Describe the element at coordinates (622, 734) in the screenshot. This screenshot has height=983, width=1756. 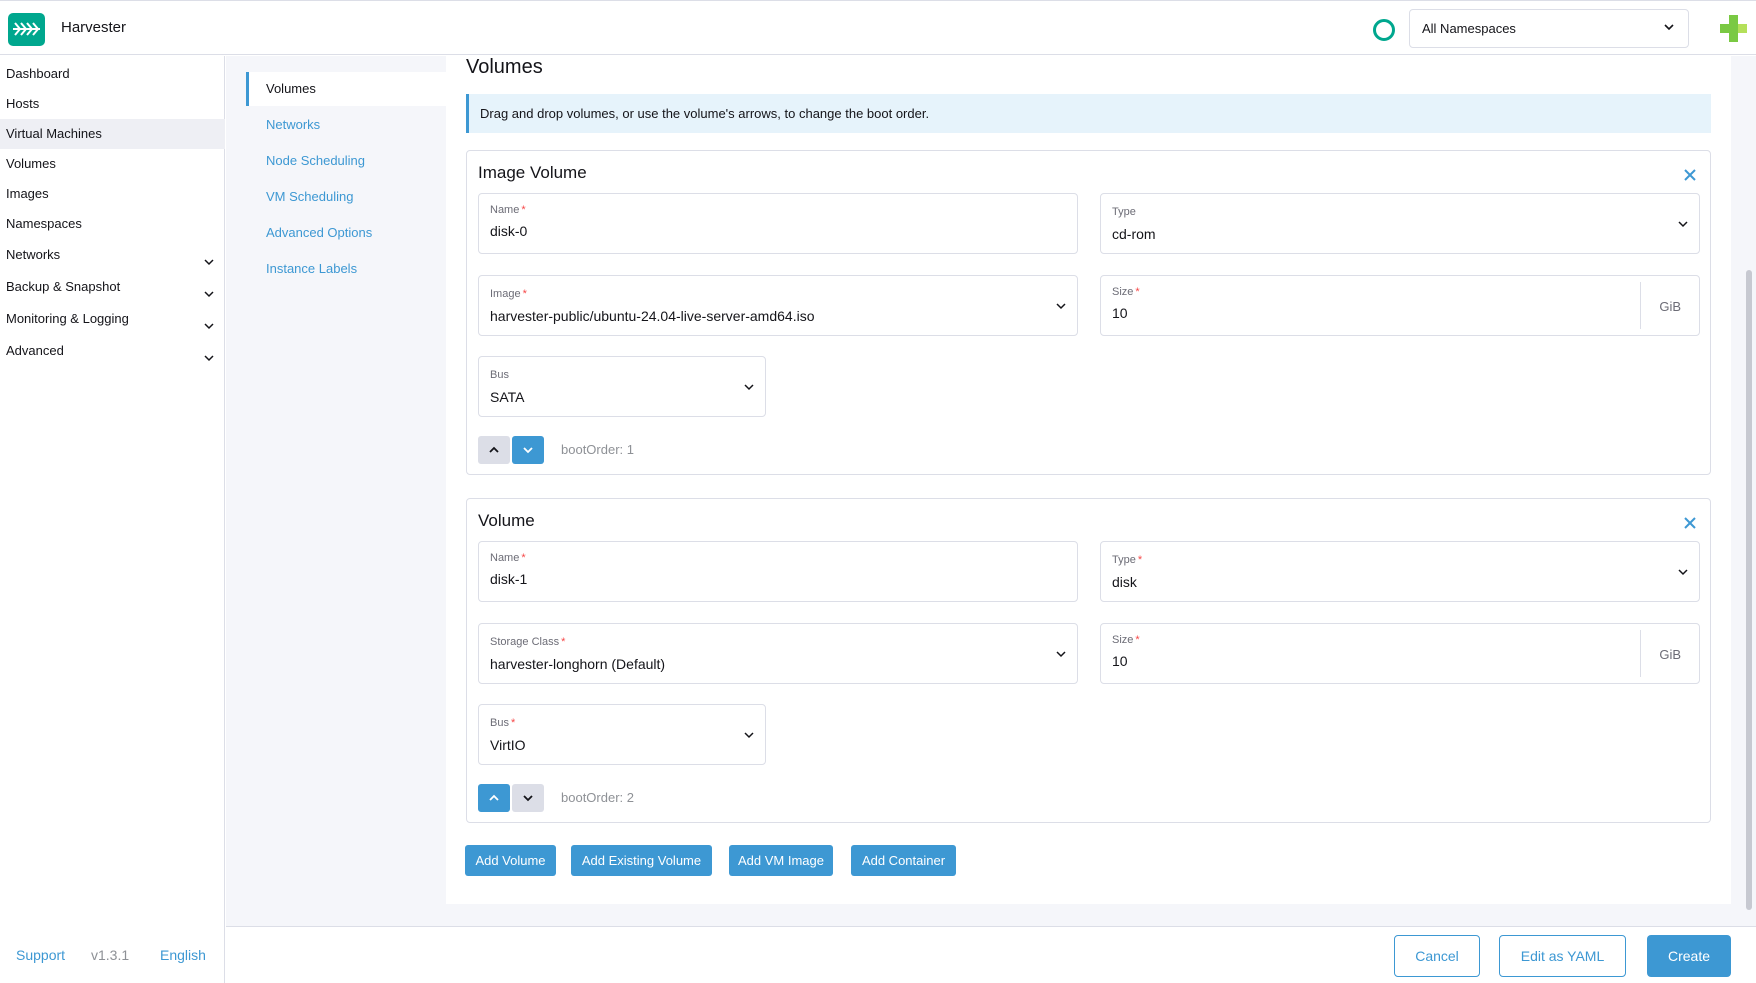
I see `volume-bus-select: Bus * VirtIO` at that location.